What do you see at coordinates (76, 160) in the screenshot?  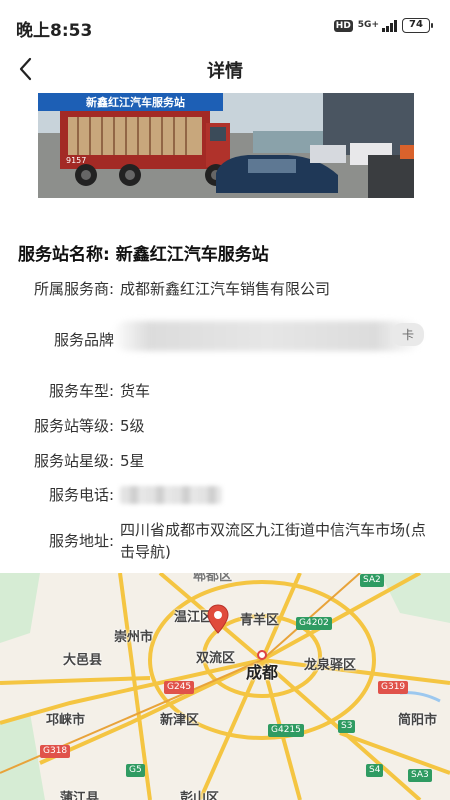 I see `truck-plate: 9157` at bounding box center [76, 160].